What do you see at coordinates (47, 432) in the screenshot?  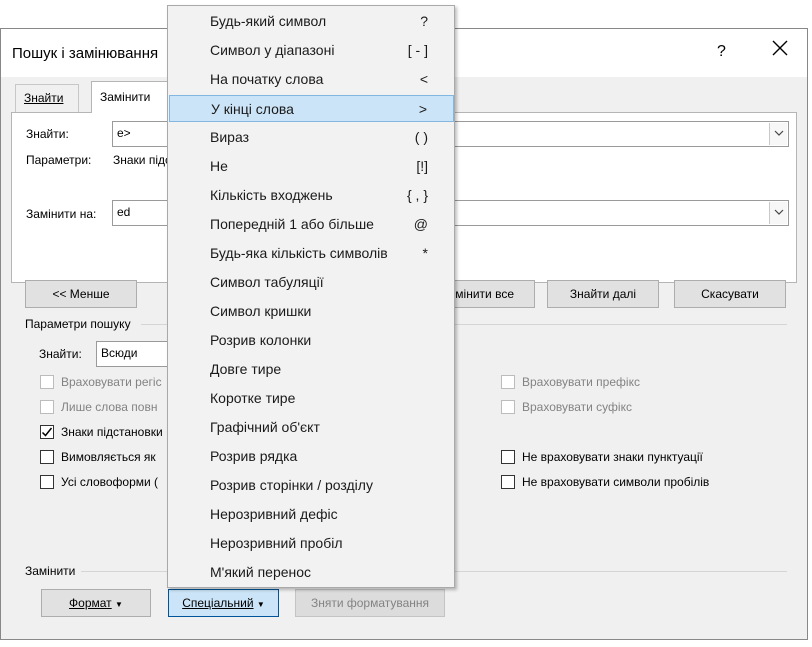 I see `wildcards-checkbox` at bounding box center [47, 432].